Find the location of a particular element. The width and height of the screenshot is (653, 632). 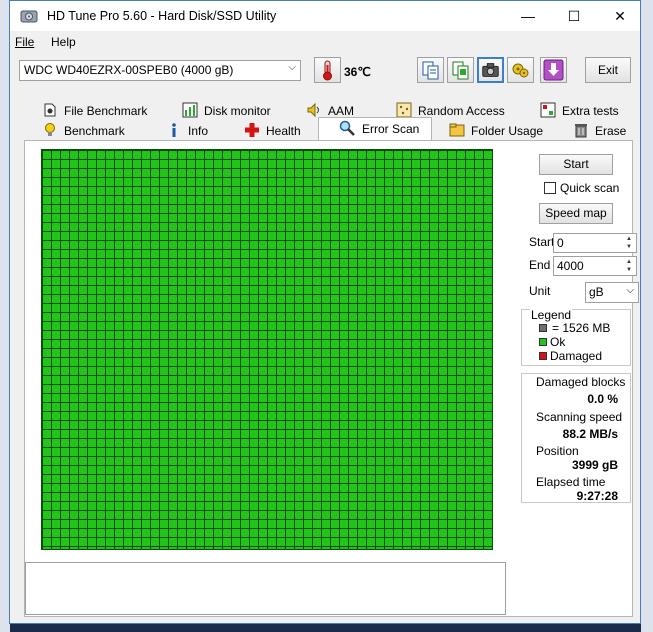

maximize-button: ☐ is located at coordinates (574, 16).